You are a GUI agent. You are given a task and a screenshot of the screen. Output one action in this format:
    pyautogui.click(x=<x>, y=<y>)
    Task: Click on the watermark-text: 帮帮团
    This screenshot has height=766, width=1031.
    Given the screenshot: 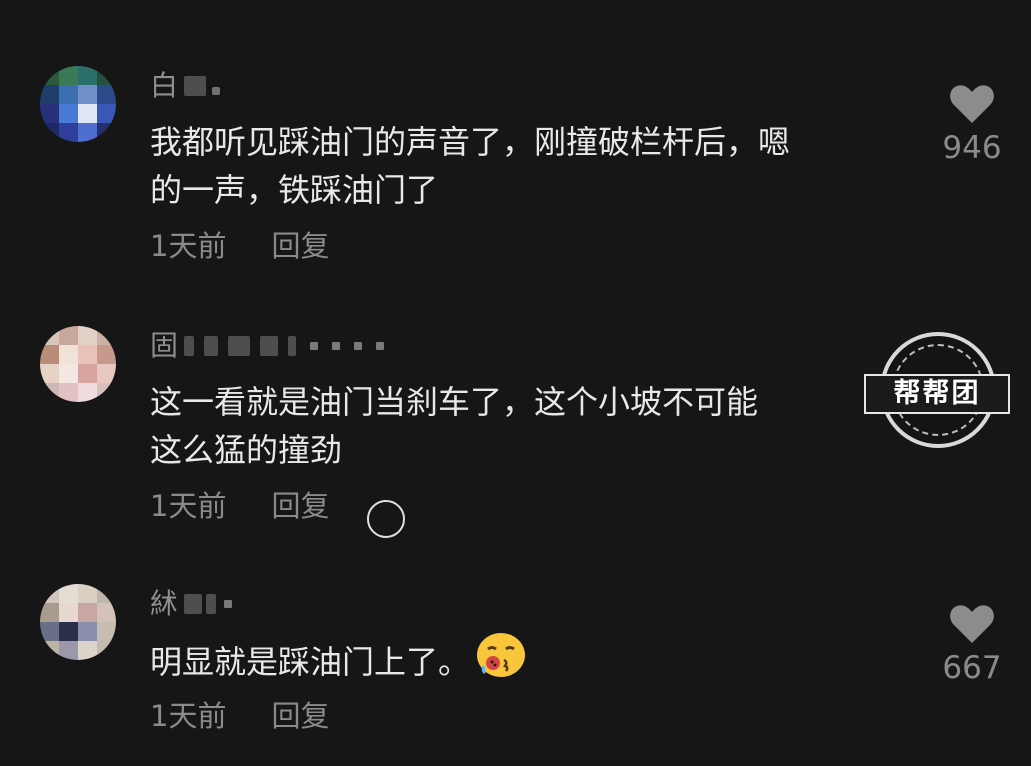 What is the action you would take?
    pyautogui.click(x=937, y=394)
    